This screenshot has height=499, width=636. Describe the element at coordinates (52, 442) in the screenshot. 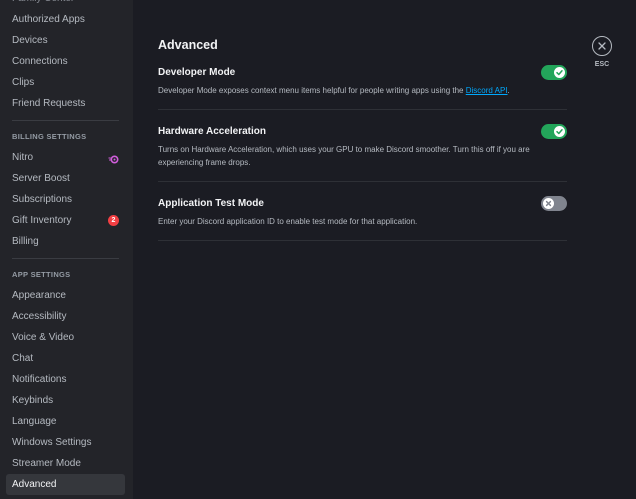

I see `sidebar-item-label: Windows Settings` at that location.